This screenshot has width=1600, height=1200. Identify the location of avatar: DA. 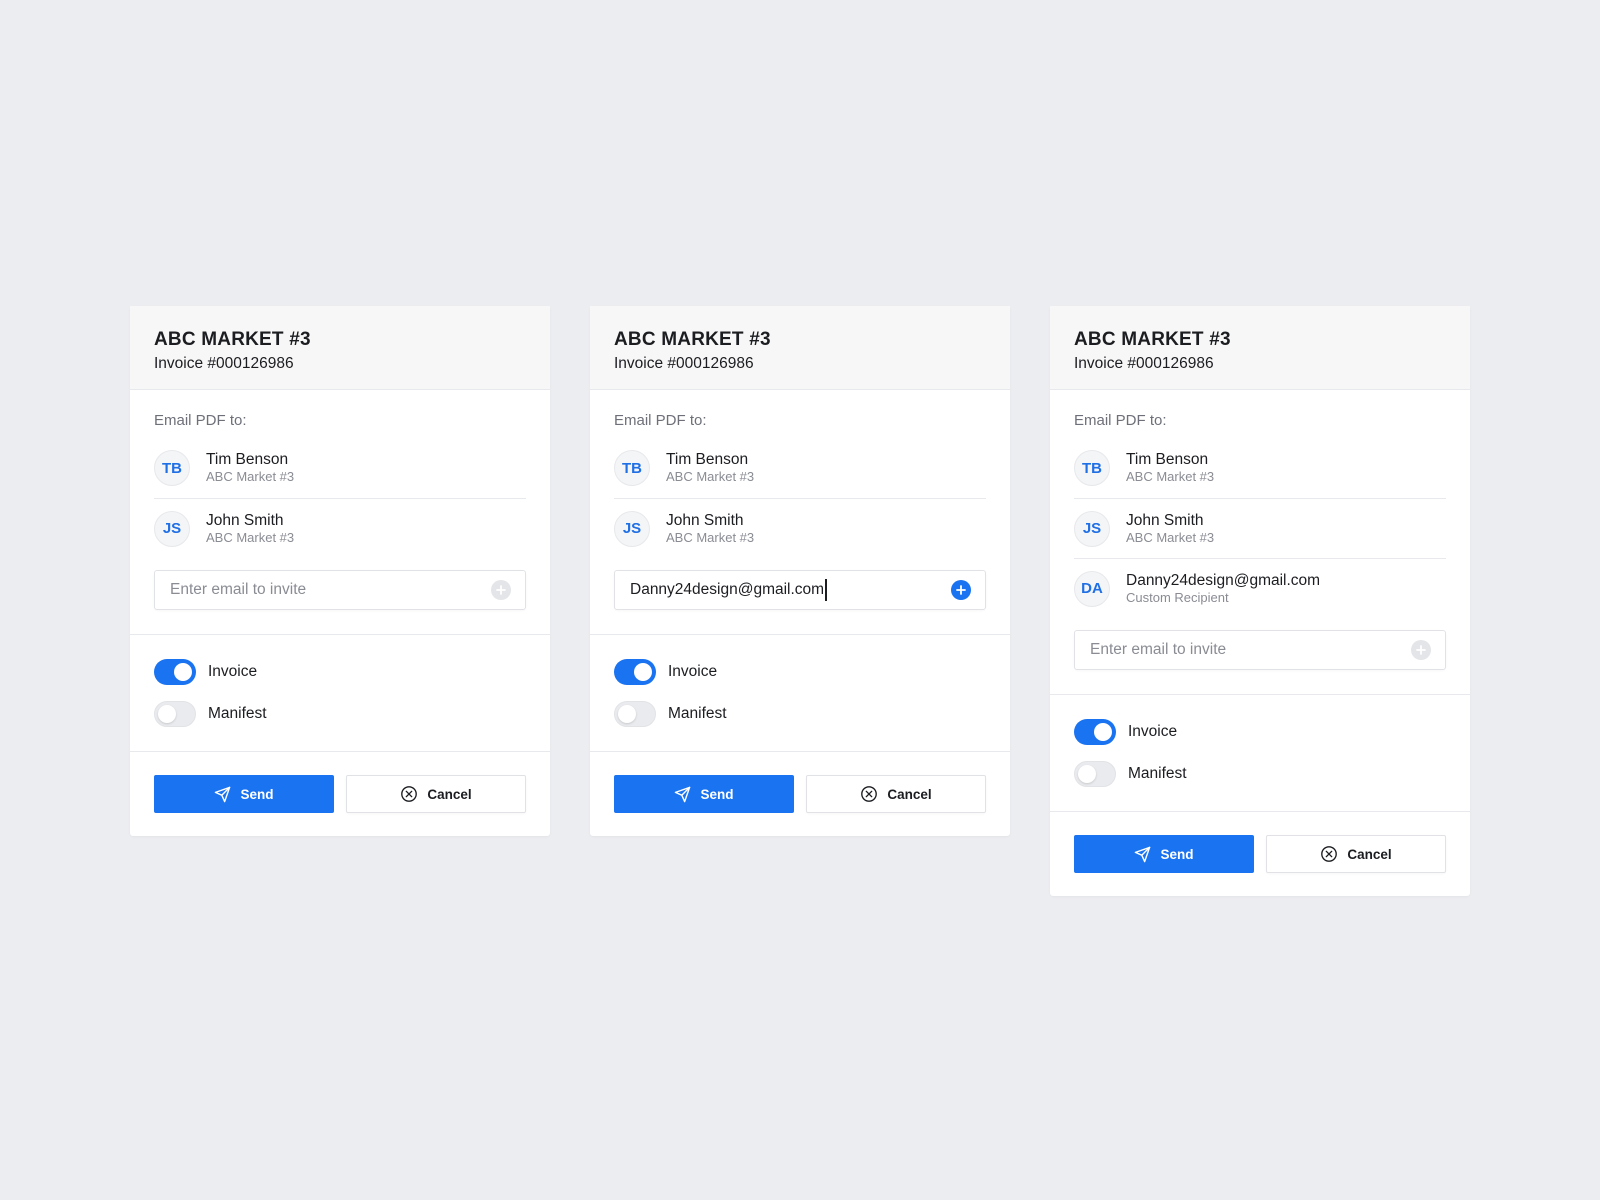
(1092, 588).